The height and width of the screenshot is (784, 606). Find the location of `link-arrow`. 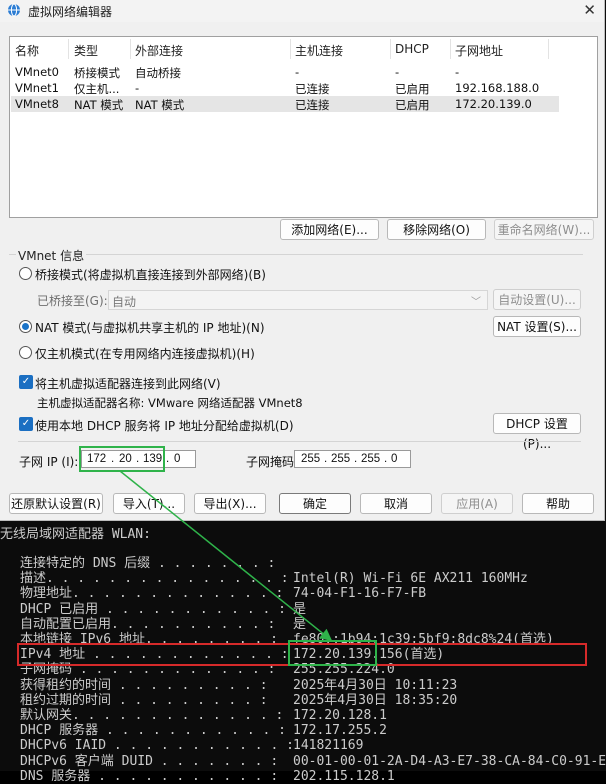

link-arrow is located at coordinates (226, 555).